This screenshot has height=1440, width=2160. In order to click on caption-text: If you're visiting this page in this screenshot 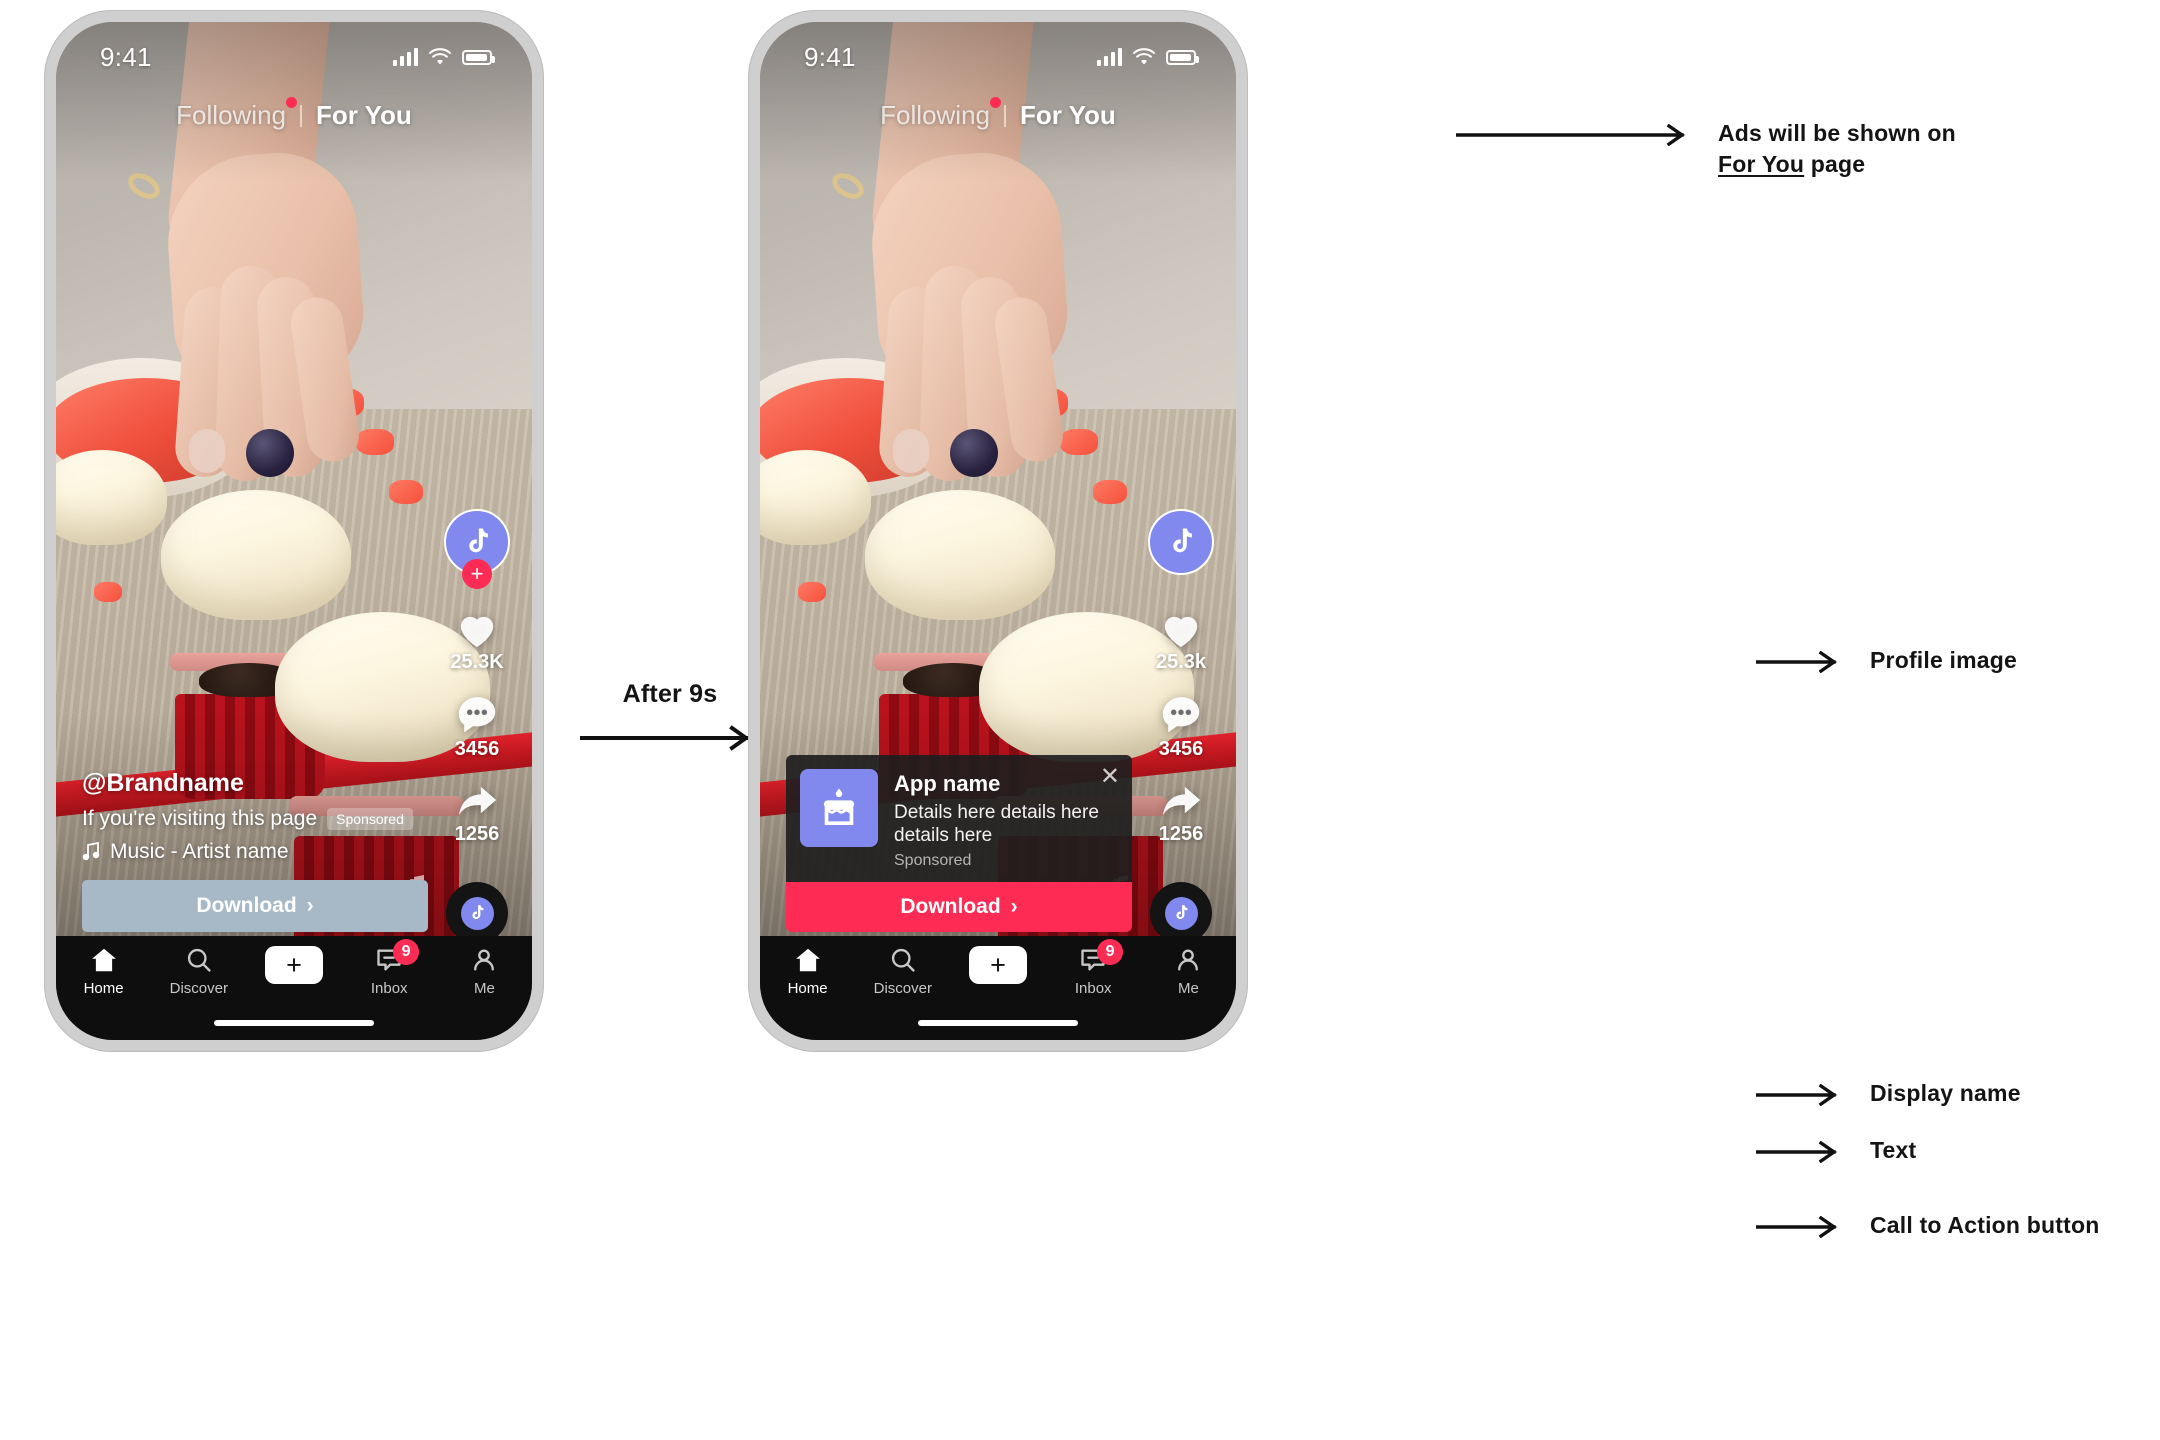, I will do `click(200, 818)`.